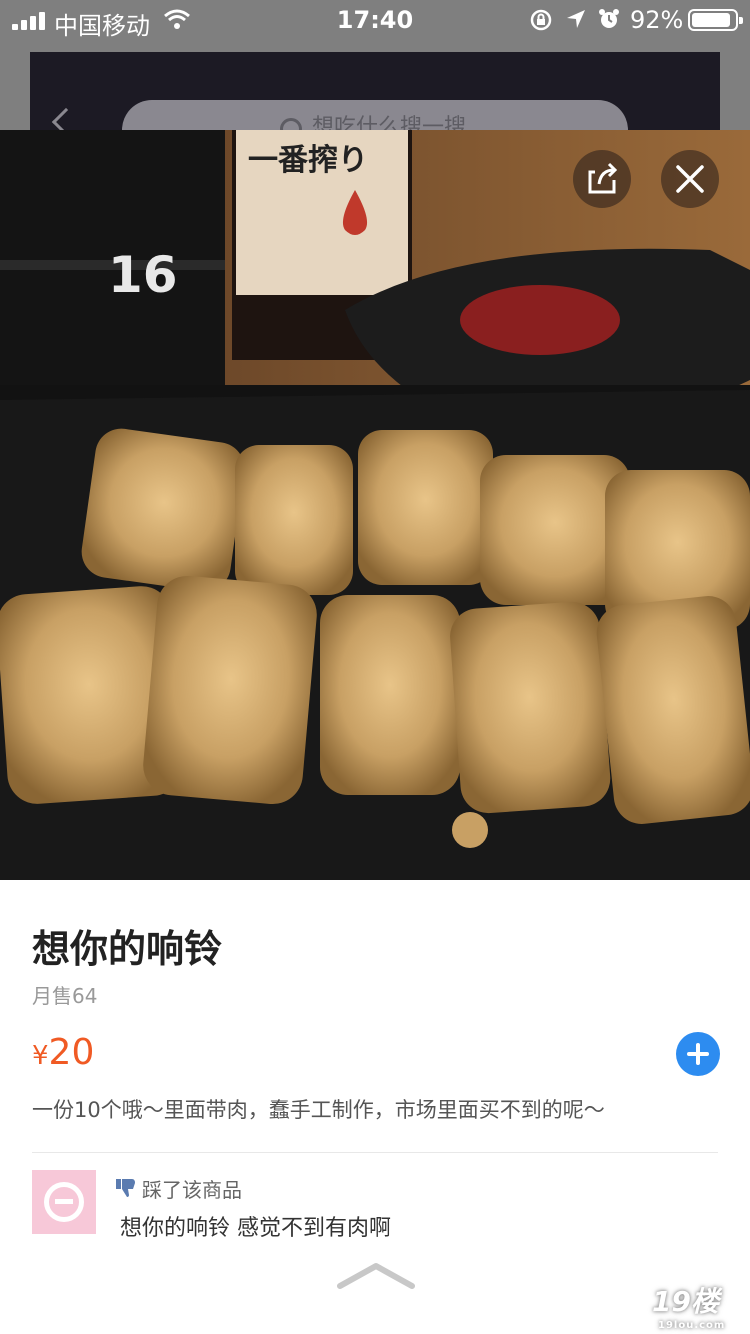 The width and height of the screenshot is (750, 1334). Describe the element at coordinates (685, 1301) in the screenshot. I see `watermark-main: 19楼` at that location.